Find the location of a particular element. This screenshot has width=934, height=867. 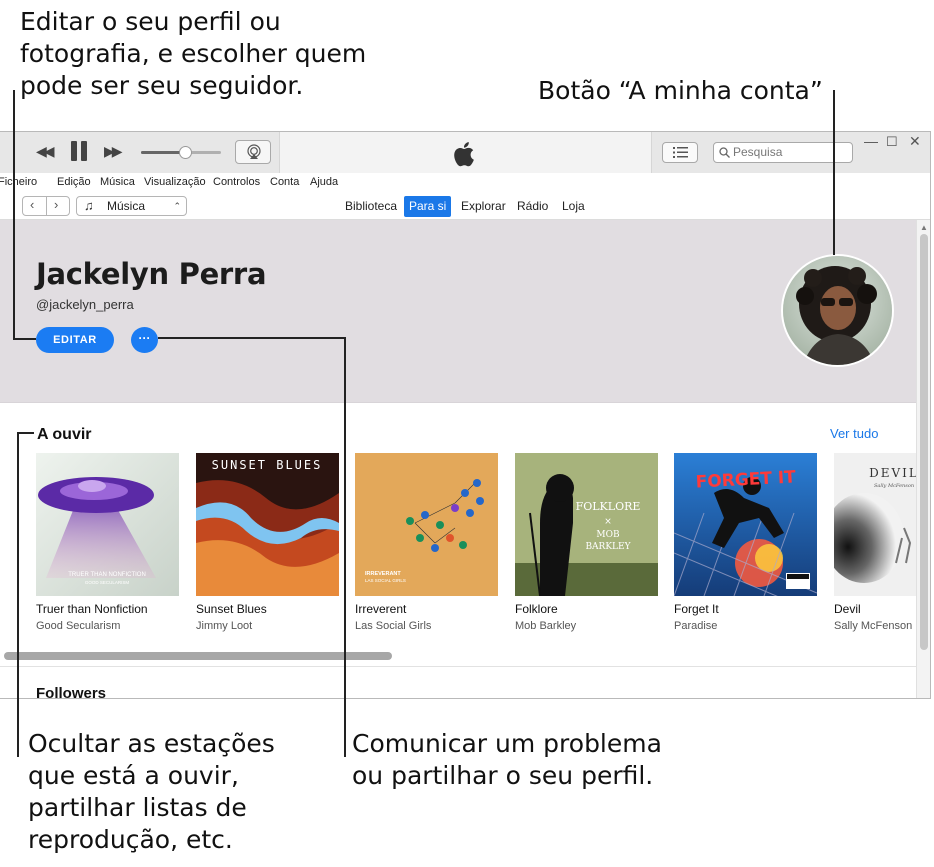

album-art: IRREVERANT LAS SOCIAL GIRLS is located at coordinates (426, 524).